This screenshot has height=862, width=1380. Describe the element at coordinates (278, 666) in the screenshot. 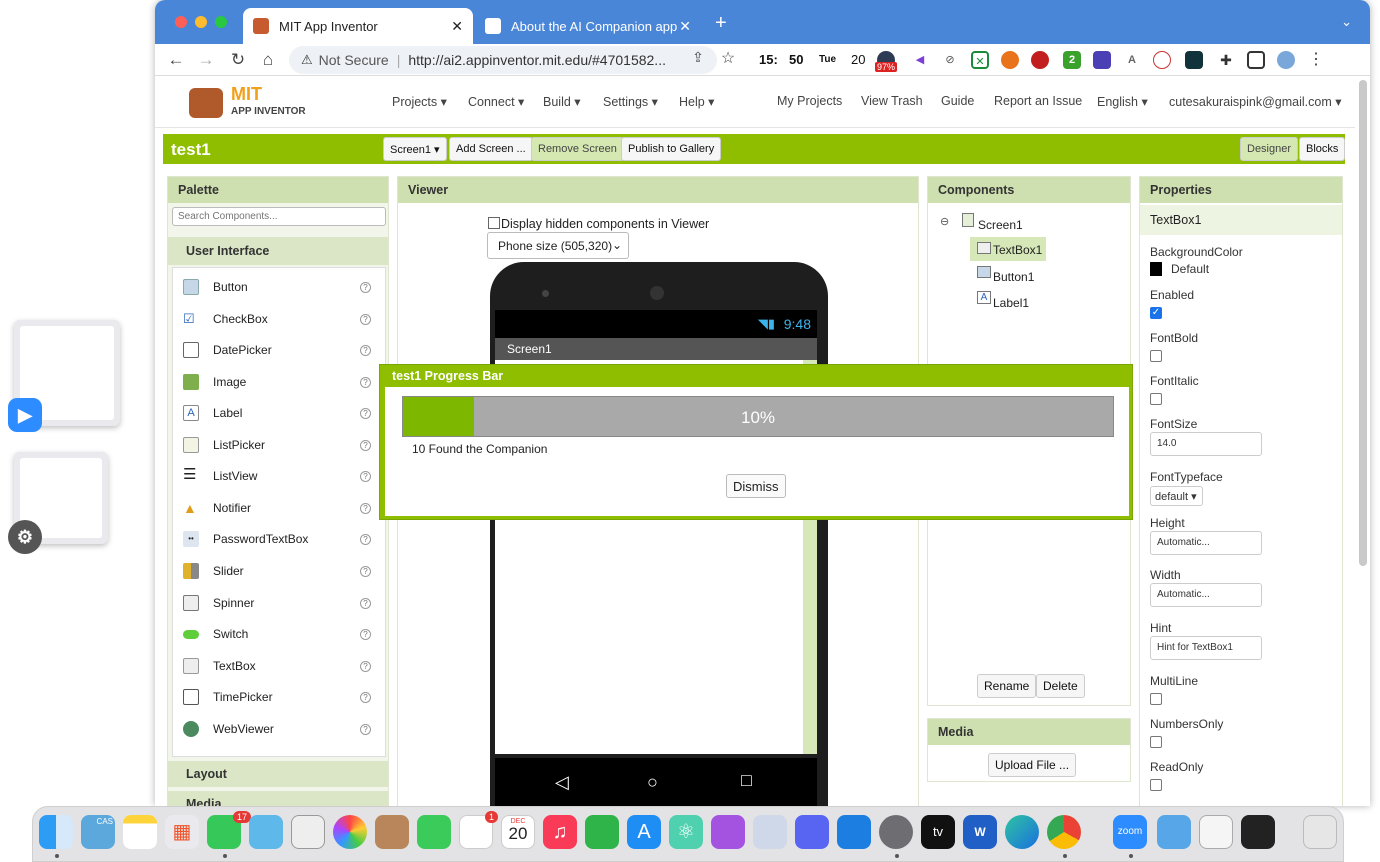

I see `palette-item-textbox: TextBox` at that location.